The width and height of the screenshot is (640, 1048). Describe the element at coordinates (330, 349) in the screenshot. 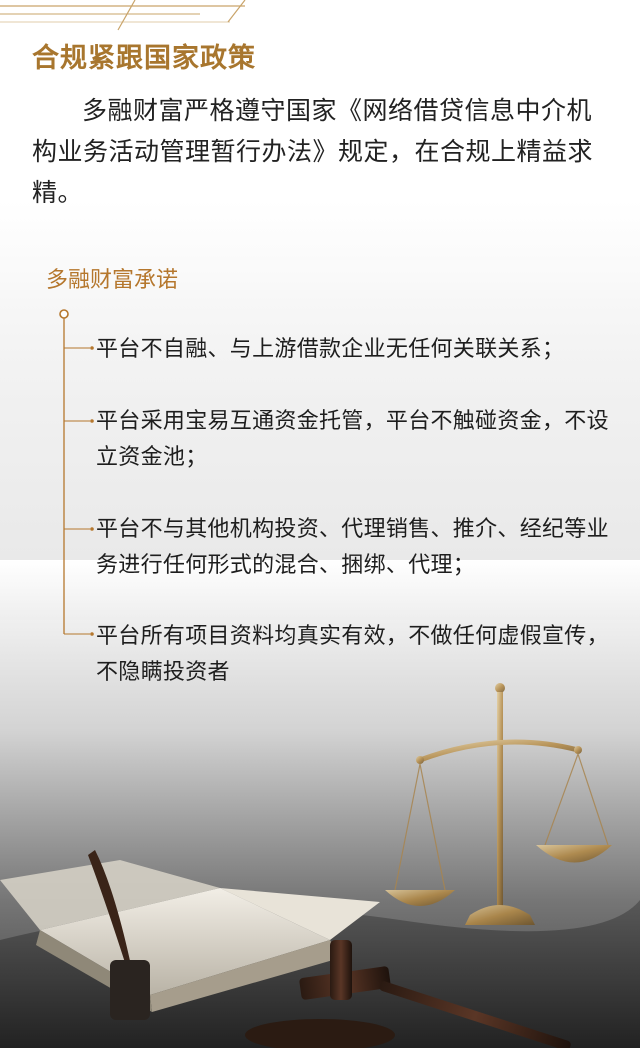

I see `commitment-item-1: 平台不自融、与上游借款企业无任何关联关系；` at that location.